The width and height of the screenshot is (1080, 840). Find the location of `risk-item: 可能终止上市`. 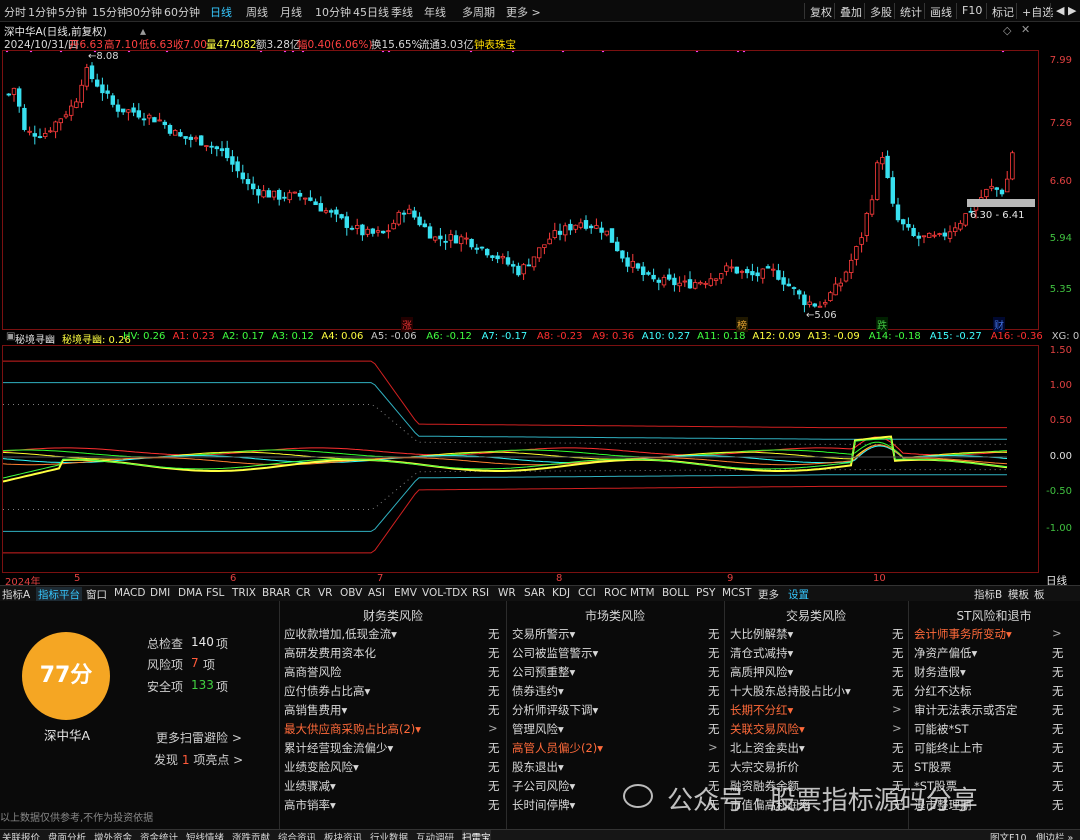

risk-item: 可能终止上市 is located at coordinates (948, 748).